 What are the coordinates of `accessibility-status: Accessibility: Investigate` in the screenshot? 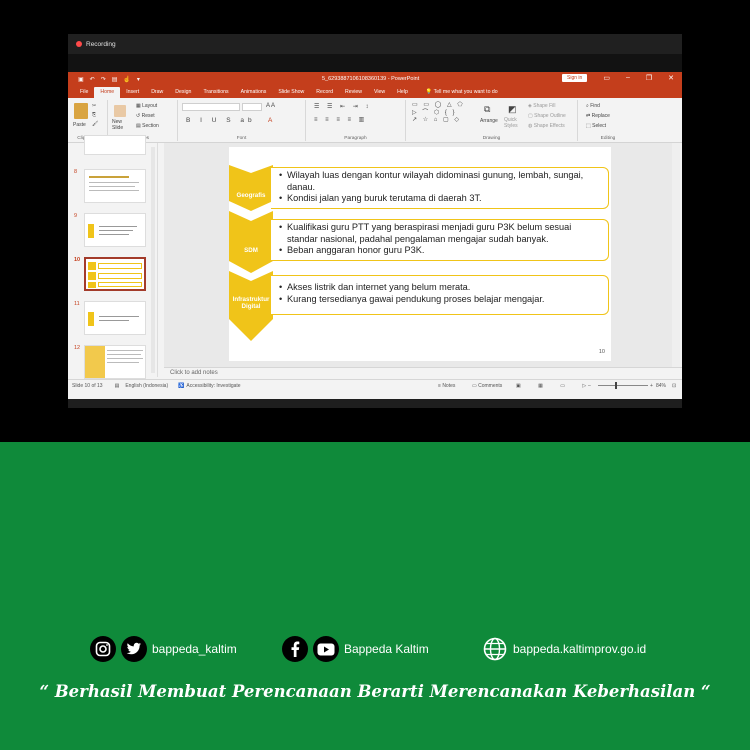 It's located at (213, 386).